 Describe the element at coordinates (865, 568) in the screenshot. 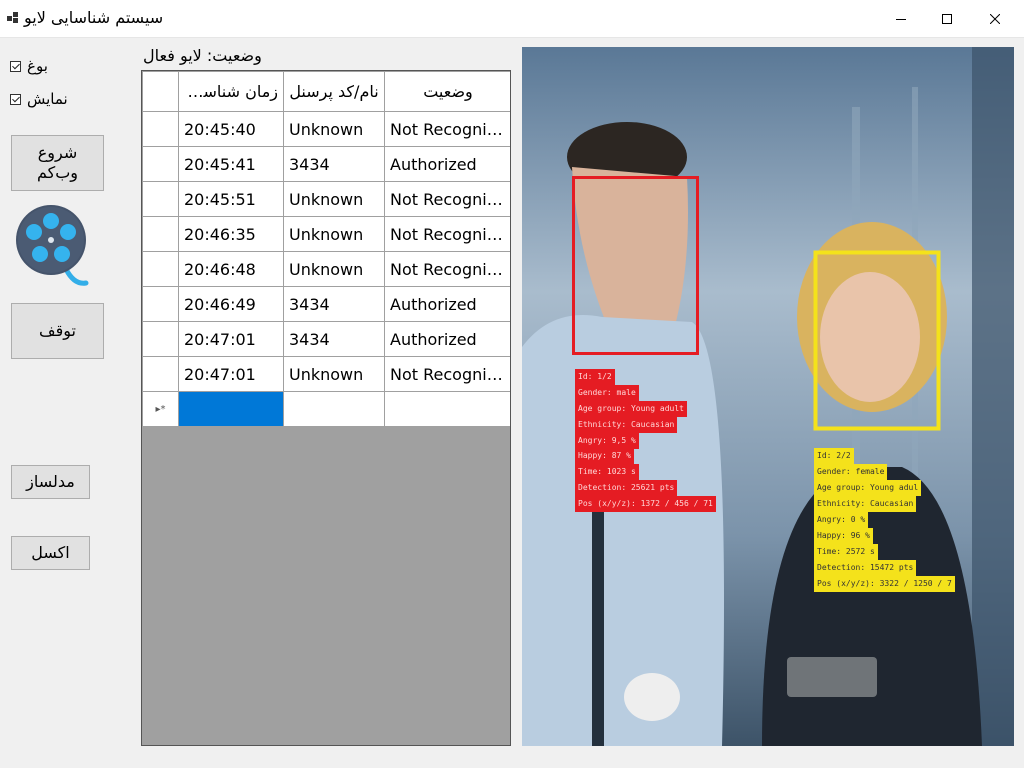

I see `face-2-label-detection: Detection: 15472 pts` at that location.